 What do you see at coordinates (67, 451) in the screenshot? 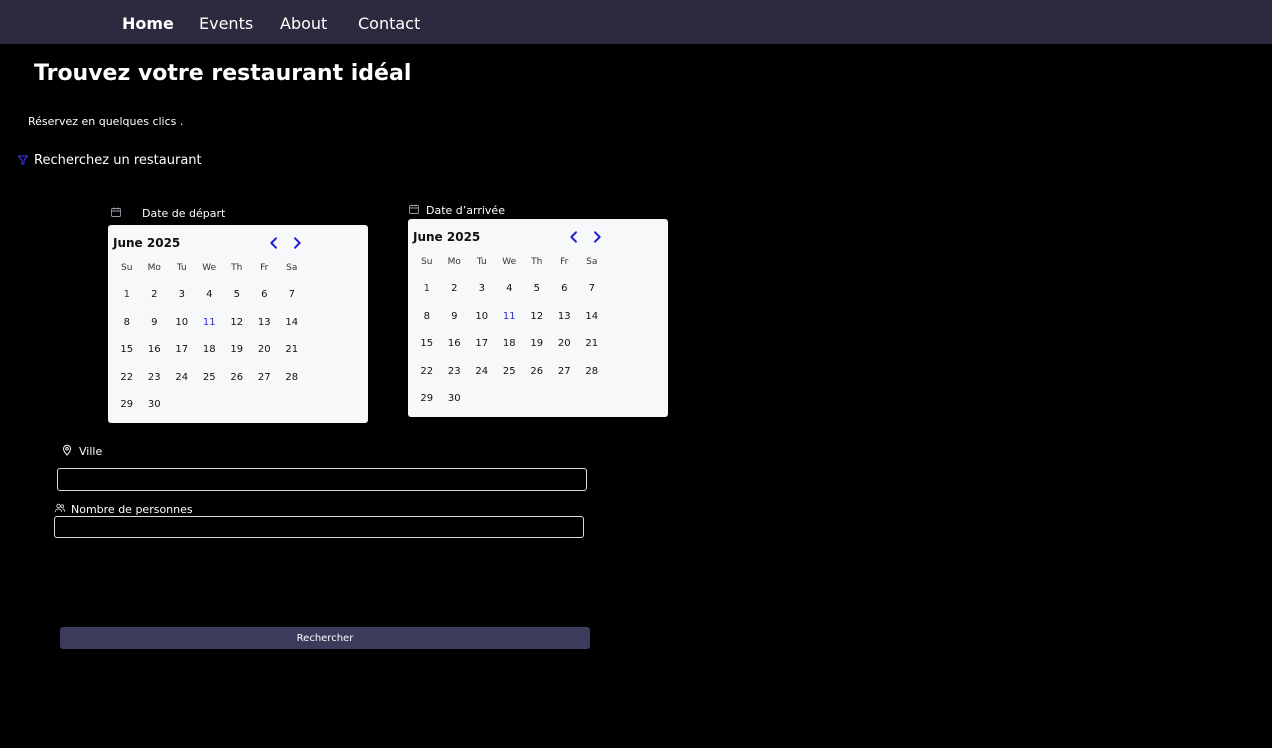
I see `location-pin-icon` at bounding box center [67, 451].